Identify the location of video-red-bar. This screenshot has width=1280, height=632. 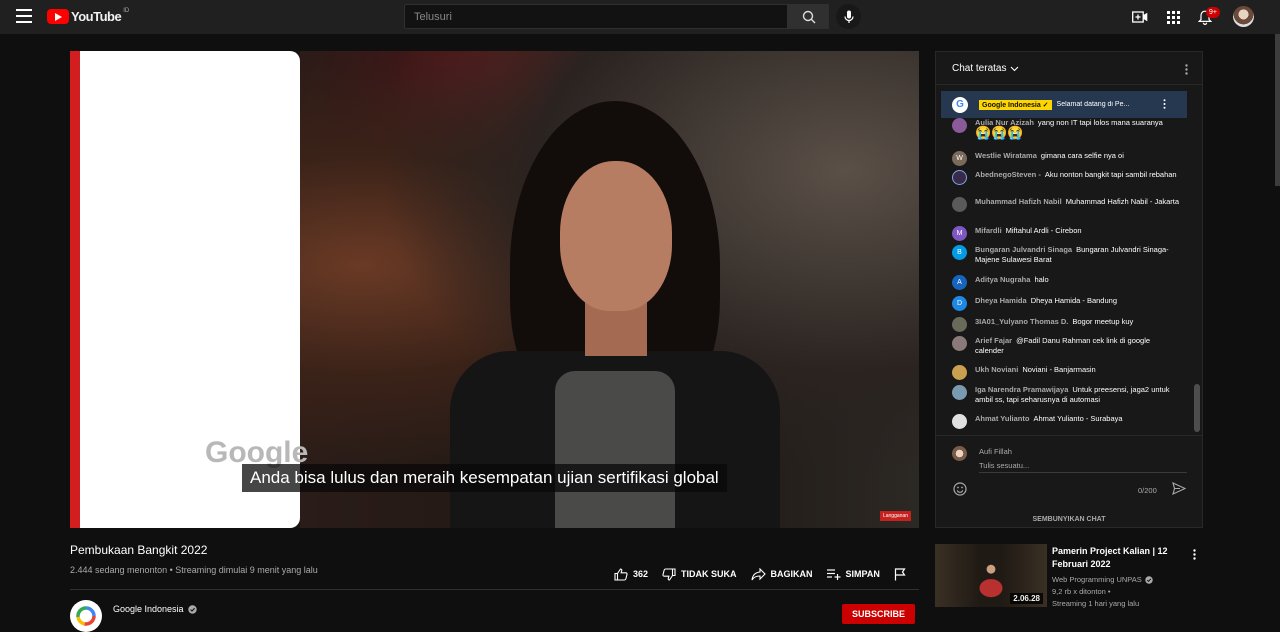
(75, 289).